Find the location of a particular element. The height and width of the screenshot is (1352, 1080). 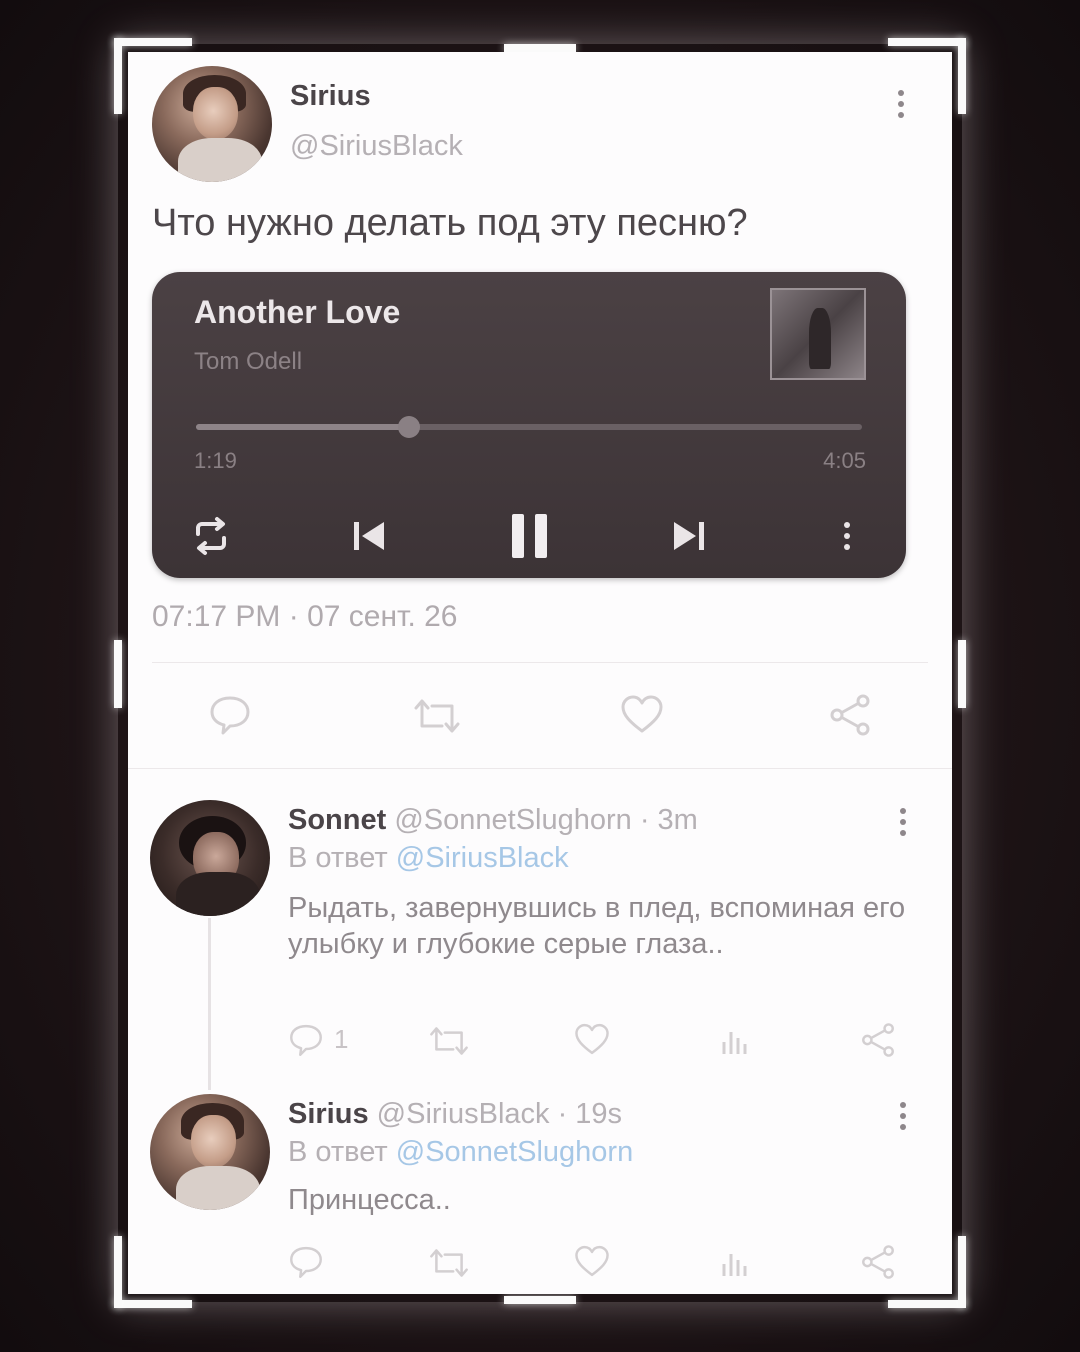

reply-header: Sirius @SiriusBlack · 19s is located at coordinates (455, 1114).